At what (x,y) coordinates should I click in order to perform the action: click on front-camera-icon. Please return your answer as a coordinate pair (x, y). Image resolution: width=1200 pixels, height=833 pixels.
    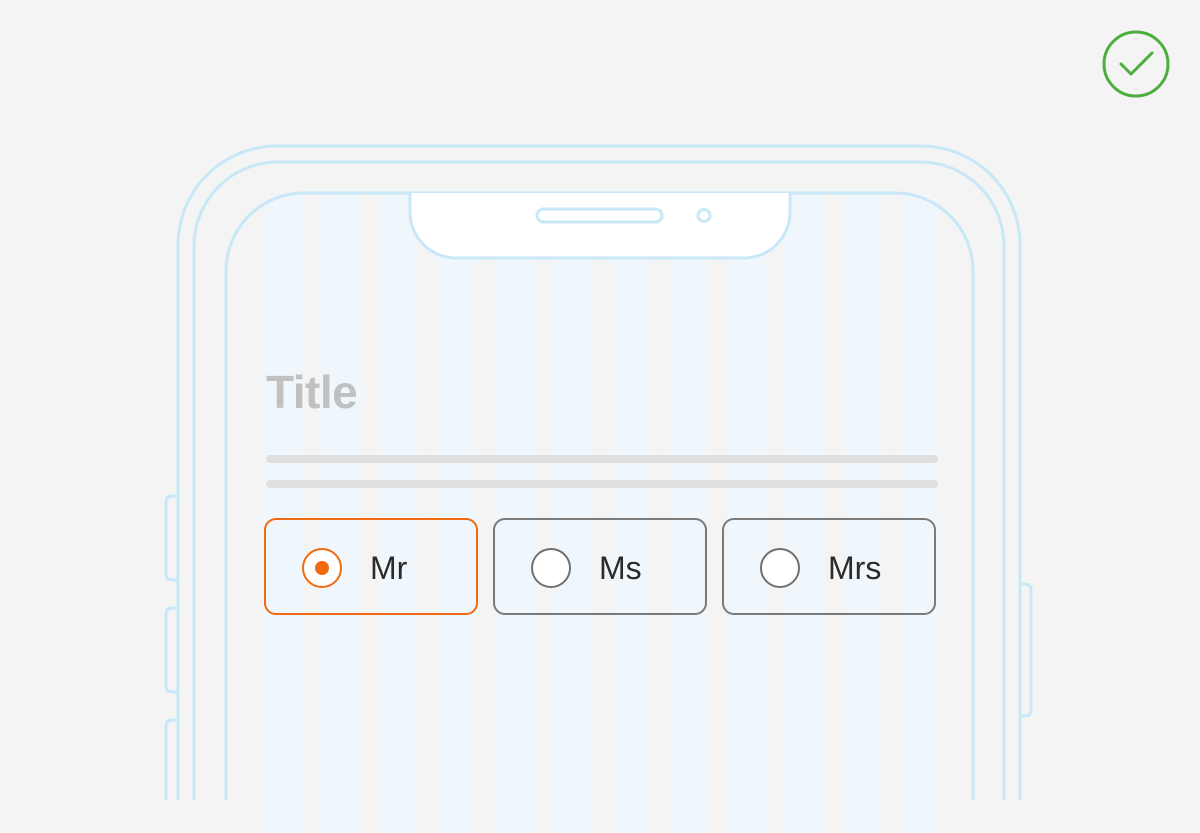
    Looking at the image, I should click on (704, 215).